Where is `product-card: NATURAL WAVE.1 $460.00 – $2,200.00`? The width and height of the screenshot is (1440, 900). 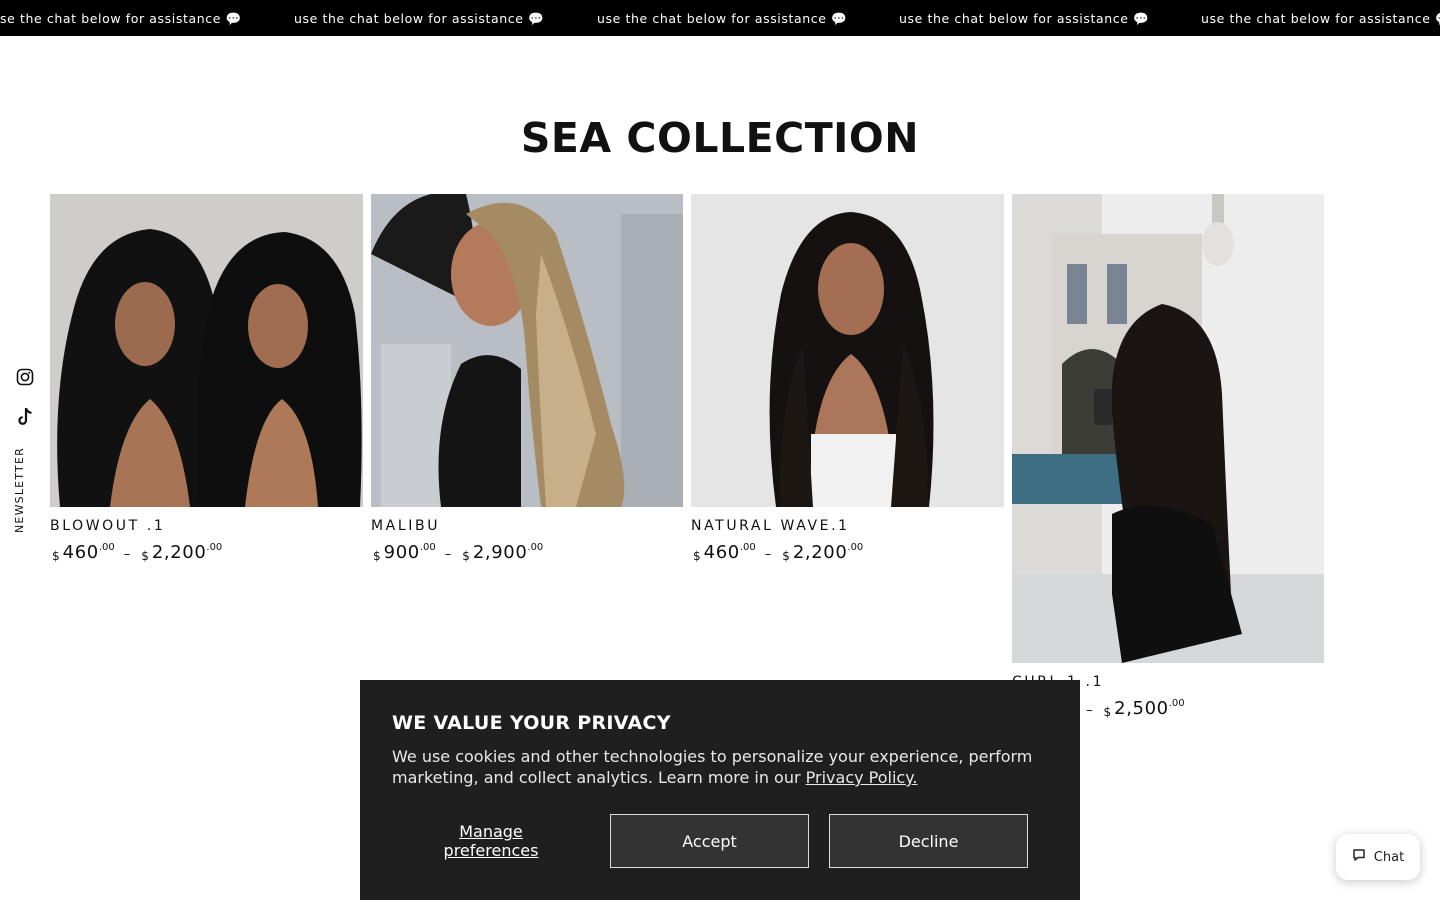
product-card: NATURAL WAVE.1 $460.00 – $2,200.00 is located at coordinates (847, 378).